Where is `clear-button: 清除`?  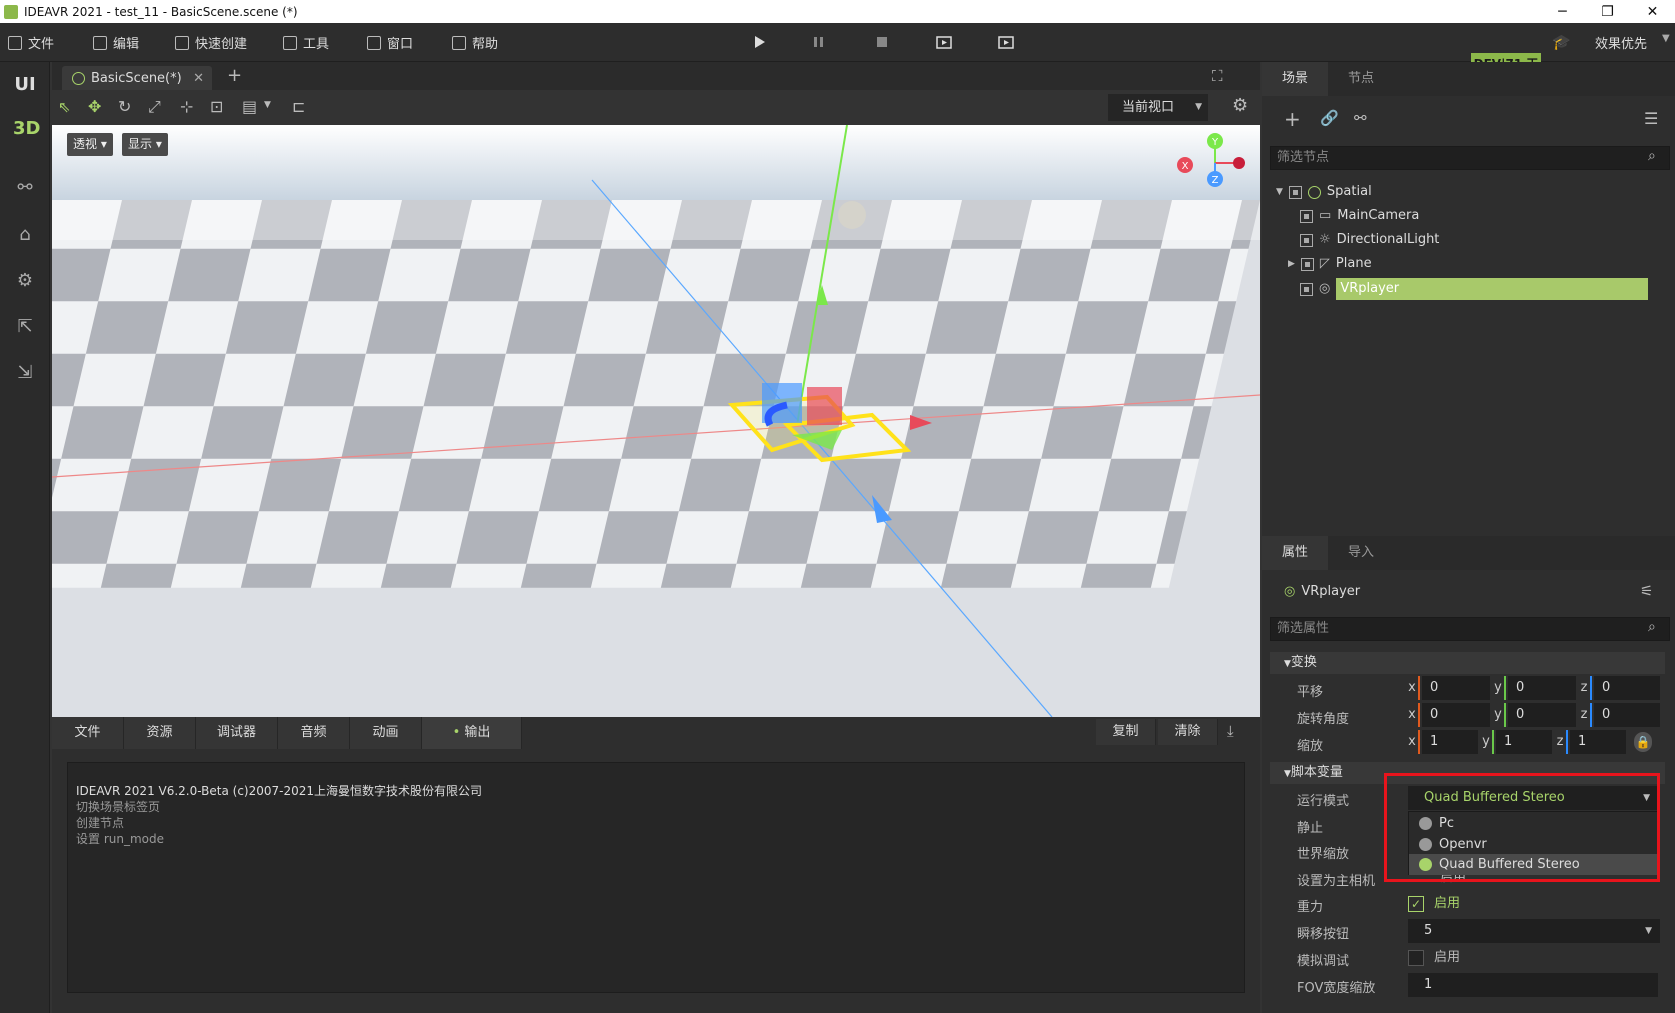 clear-button: 清除 is located at coordinates (1188, 732).